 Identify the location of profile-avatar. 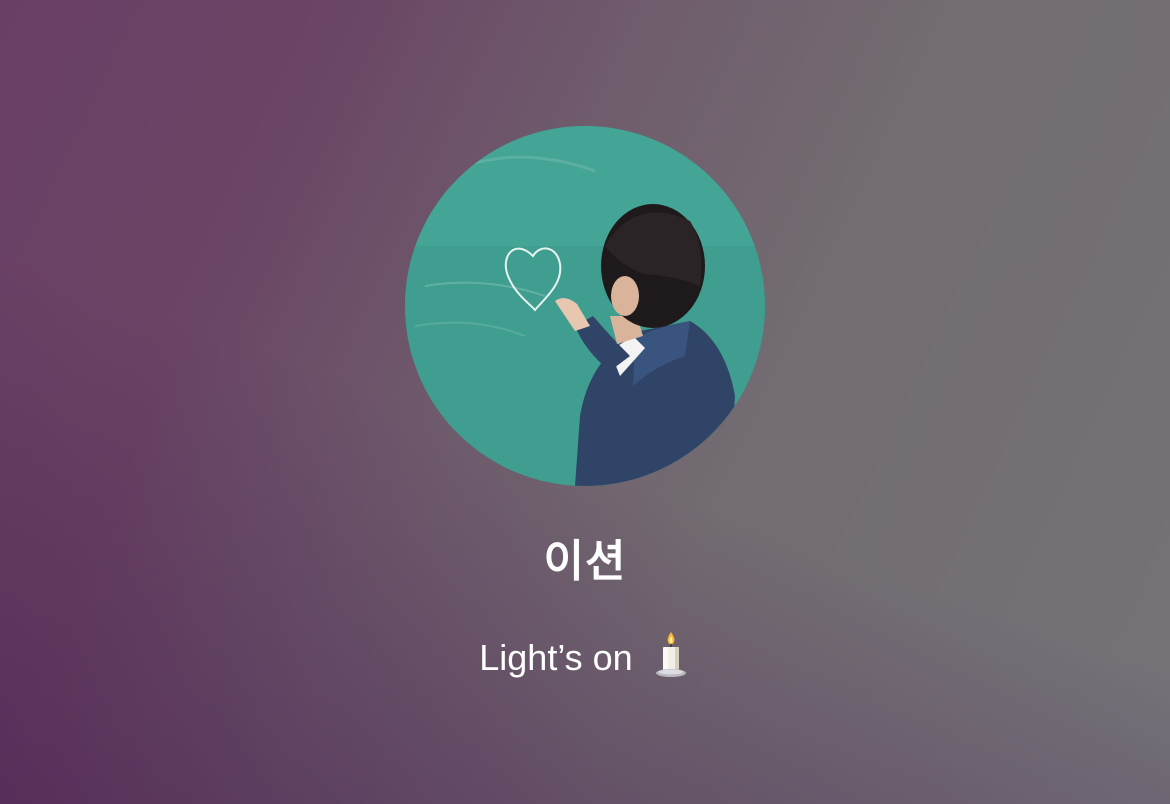
(585, 306).